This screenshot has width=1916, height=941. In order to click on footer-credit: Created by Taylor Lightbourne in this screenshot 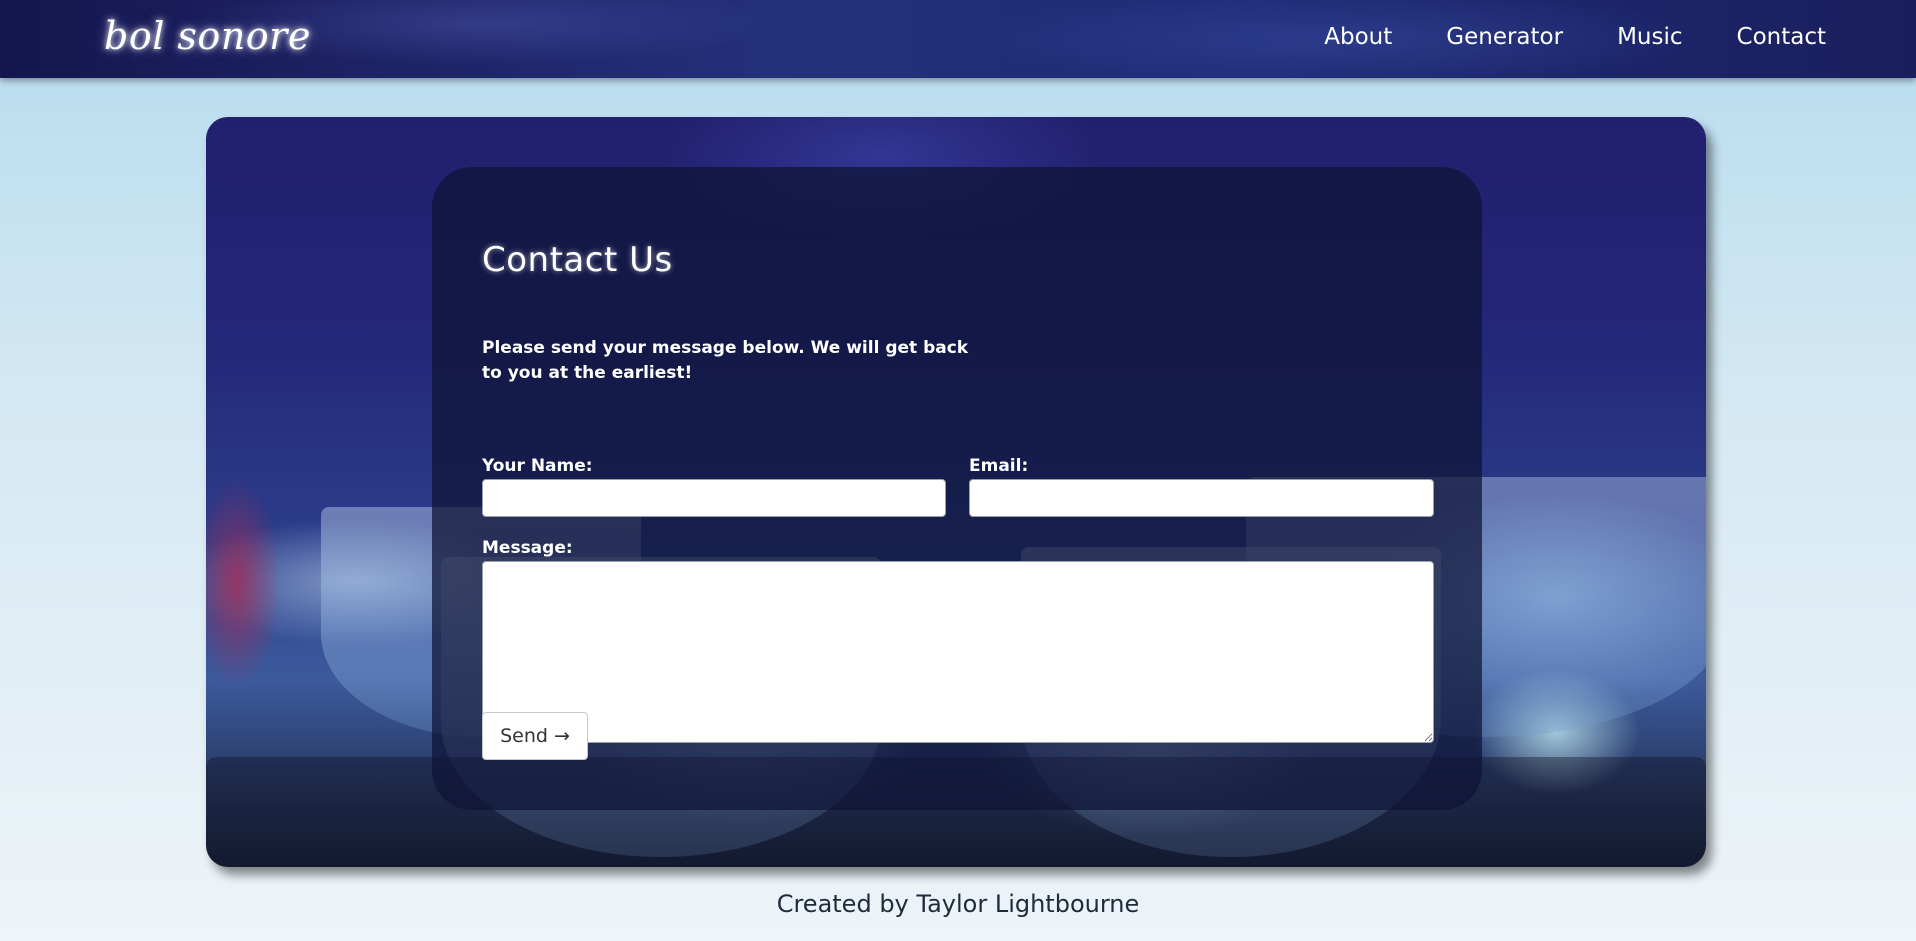, I will do `click(958, 904)`.